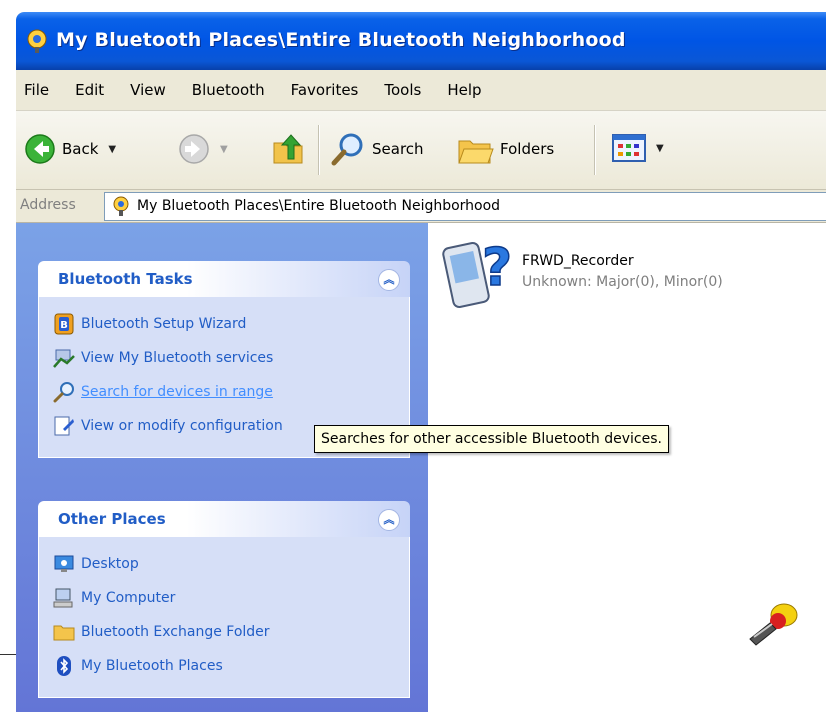 This screenshot has width=826, height=712. I want to click on edge-line, so click(8, 654).